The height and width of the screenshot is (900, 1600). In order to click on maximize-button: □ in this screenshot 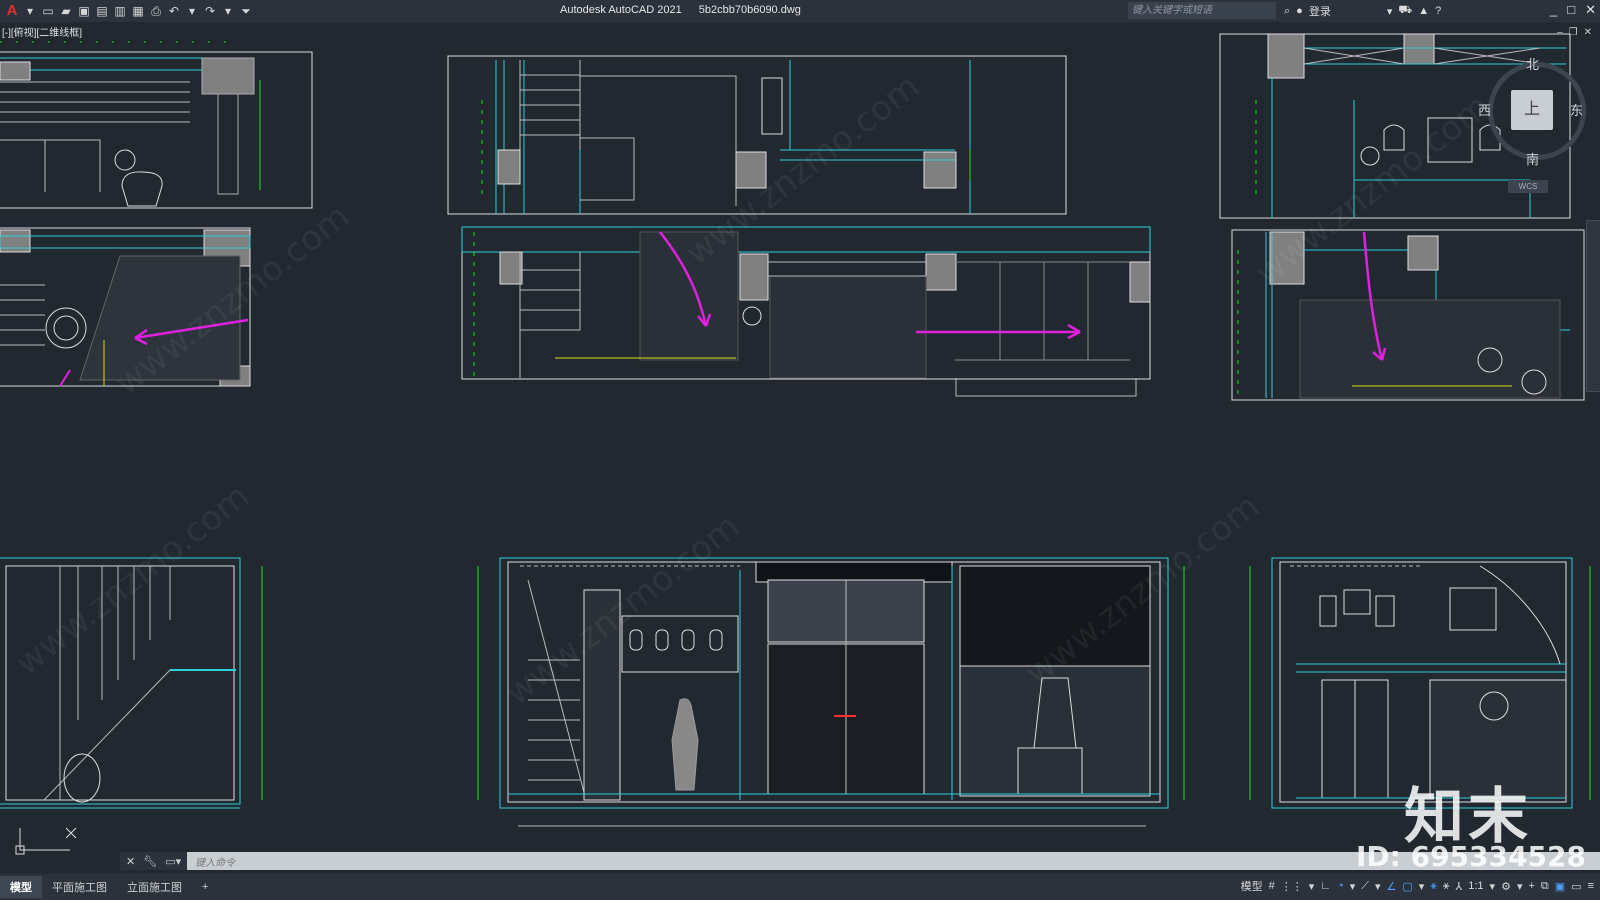, I will do `click(1571, 10)`.